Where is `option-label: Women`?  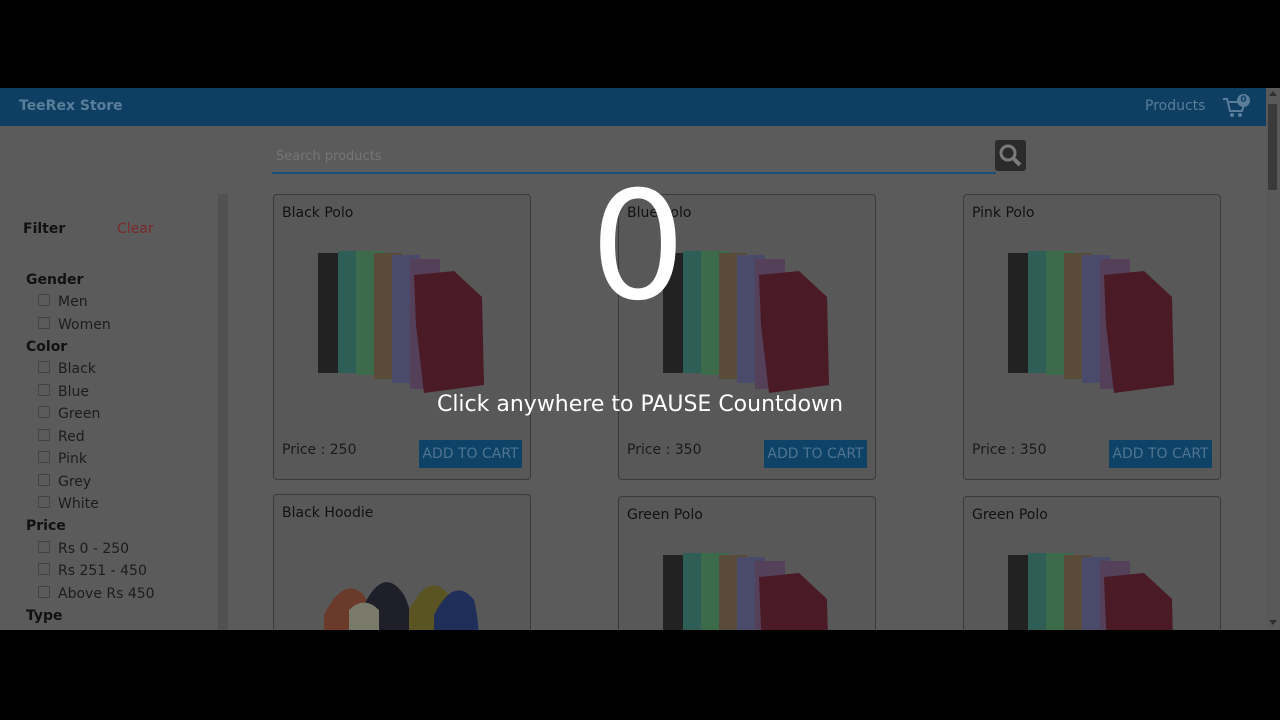 option-label: Women is located at coordinates (84, 325).